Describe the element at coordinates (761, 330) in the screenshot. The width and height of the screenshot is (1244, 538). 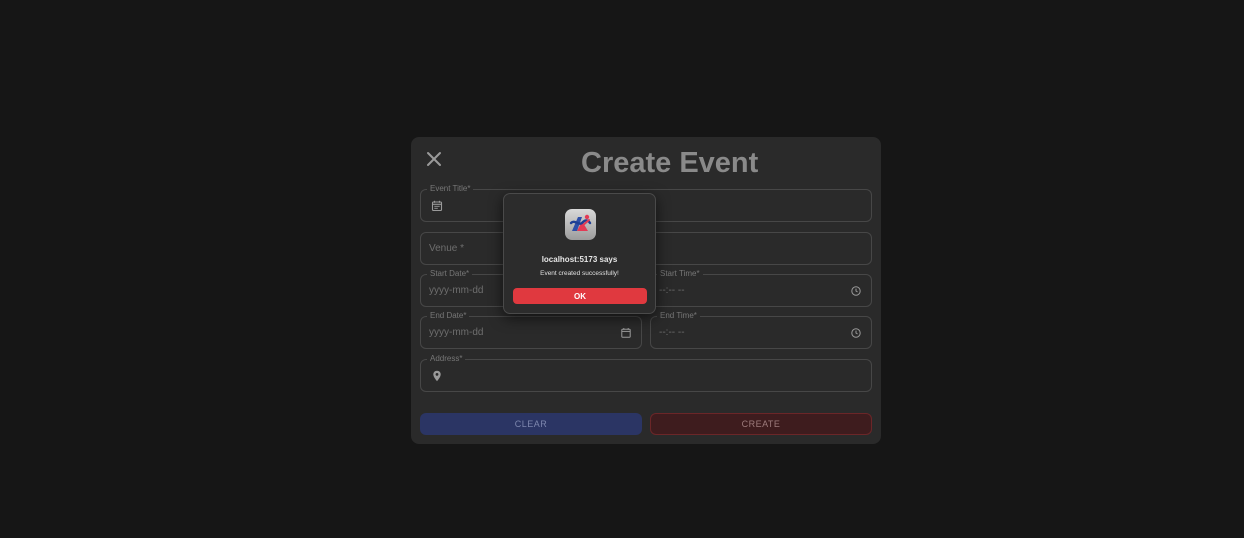
I see `end-time-field: End Time* --:-- --` at that location.